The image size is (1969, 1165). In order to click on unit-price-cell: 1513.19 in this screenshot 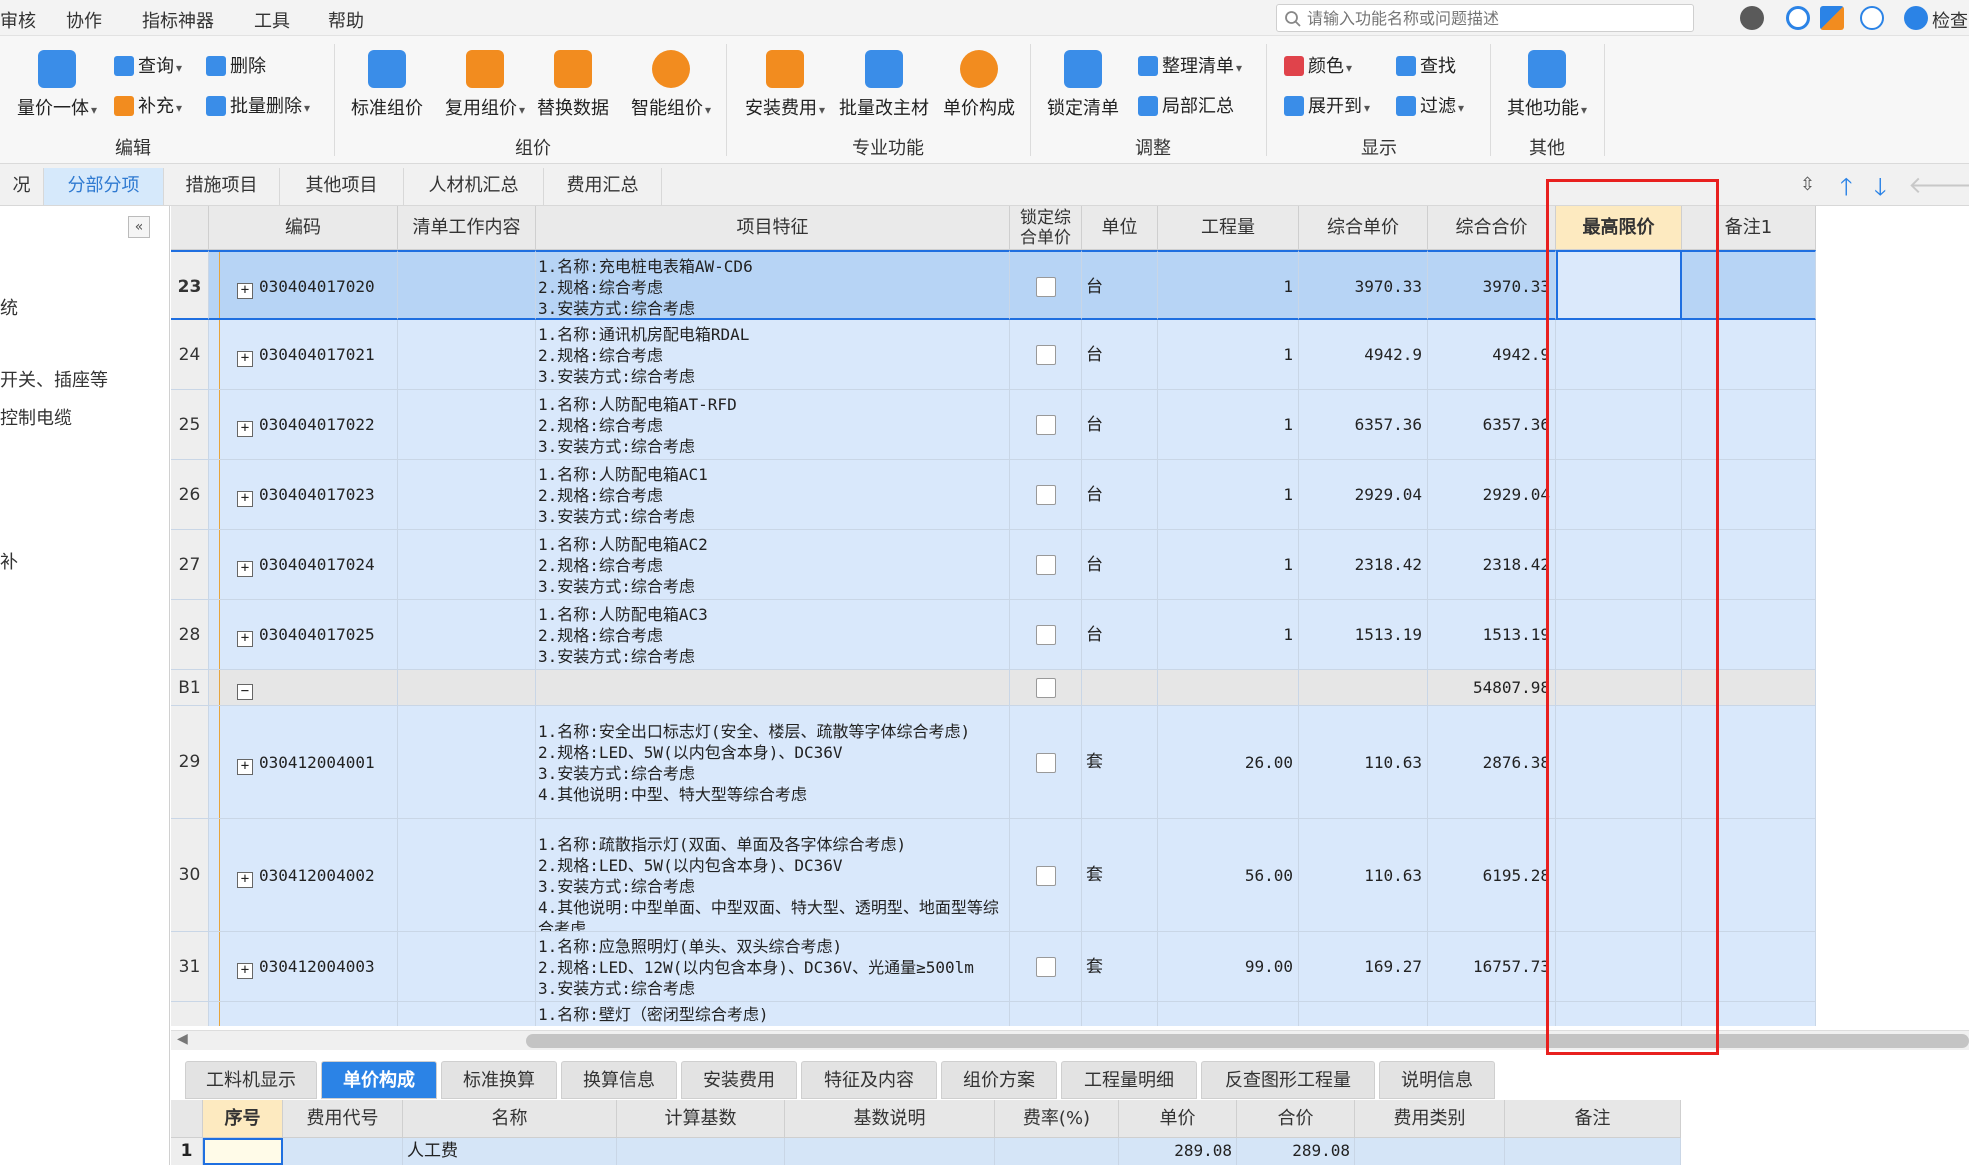, I will do `click(1363, 635)`.